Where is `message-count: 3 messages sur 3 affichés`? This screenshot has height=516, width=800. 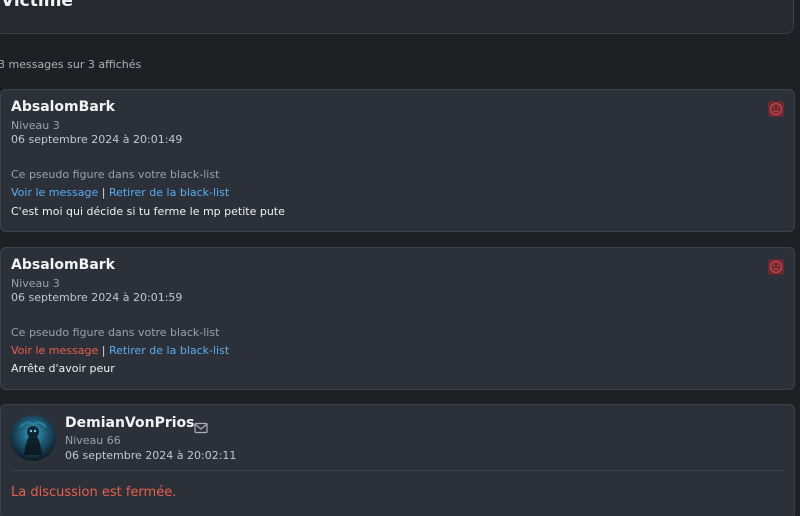 message-count: 3 messages sur 3 affichés is located at coordinates (71, 64).